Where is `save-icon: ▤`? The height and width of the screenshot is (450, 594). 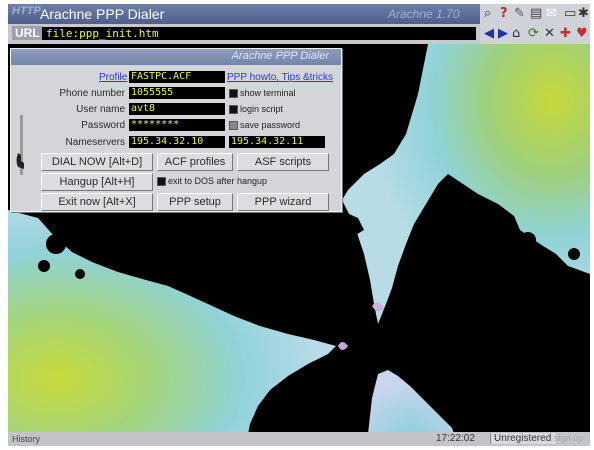 save-icon: ▤ is located at coordinates (536, 13).